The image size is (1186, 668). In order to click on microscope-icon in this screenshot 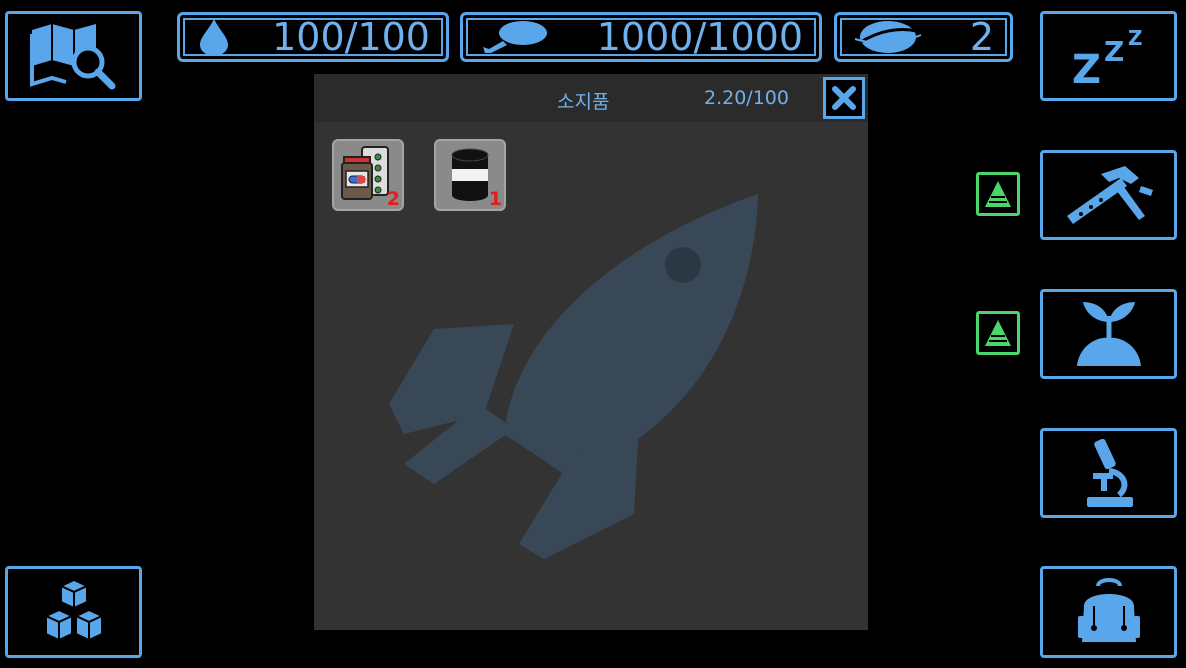, I will do `click(1109, 472)`.